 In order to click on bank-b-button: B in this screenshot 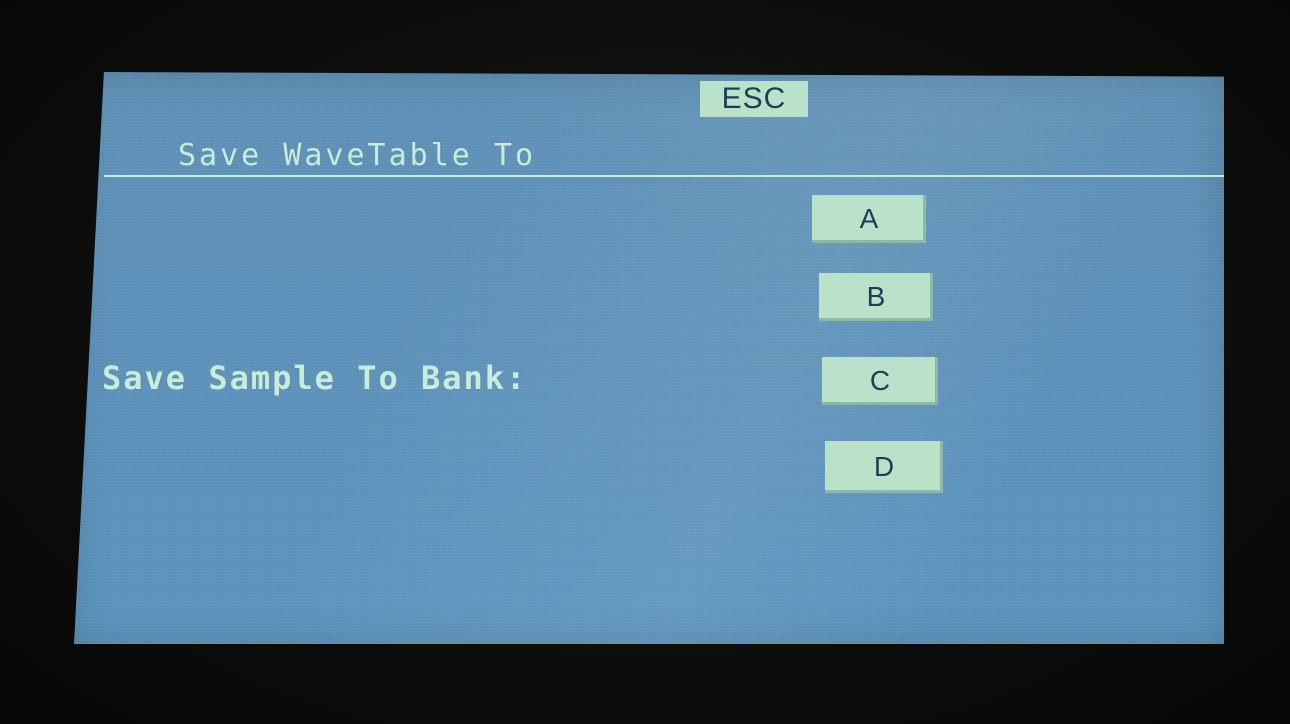, I will do `click(876, 297)`.